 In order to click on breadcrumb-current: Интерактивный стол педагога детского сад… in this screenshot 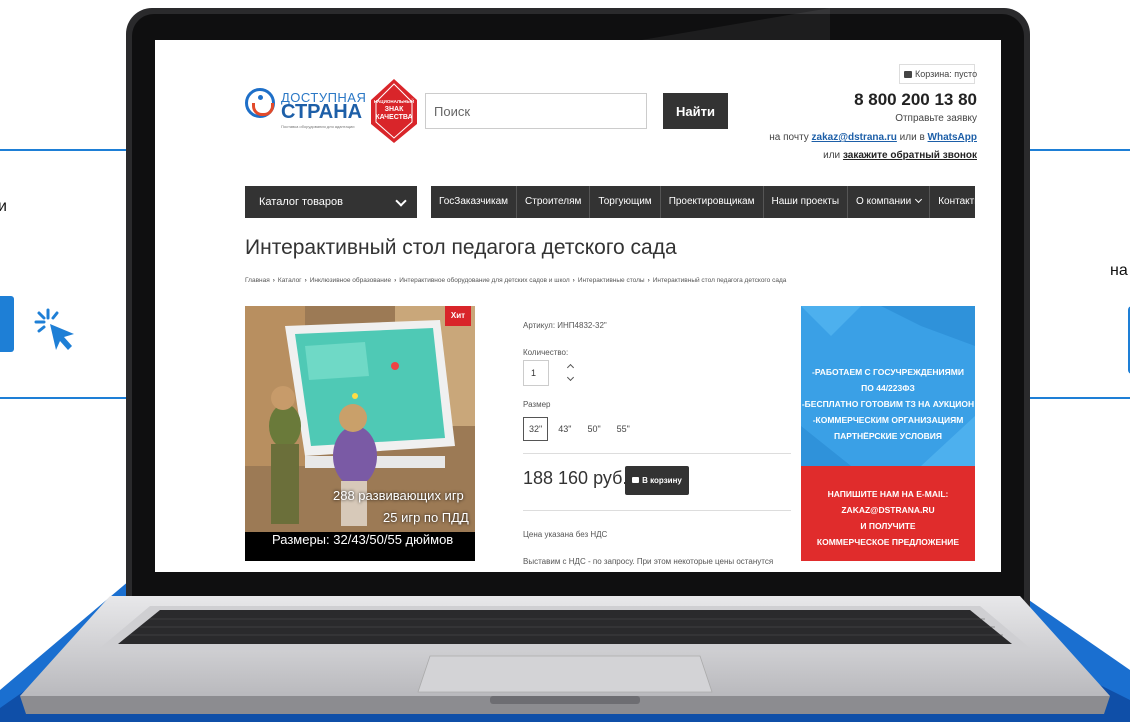, I will do `click(719, 280)`.